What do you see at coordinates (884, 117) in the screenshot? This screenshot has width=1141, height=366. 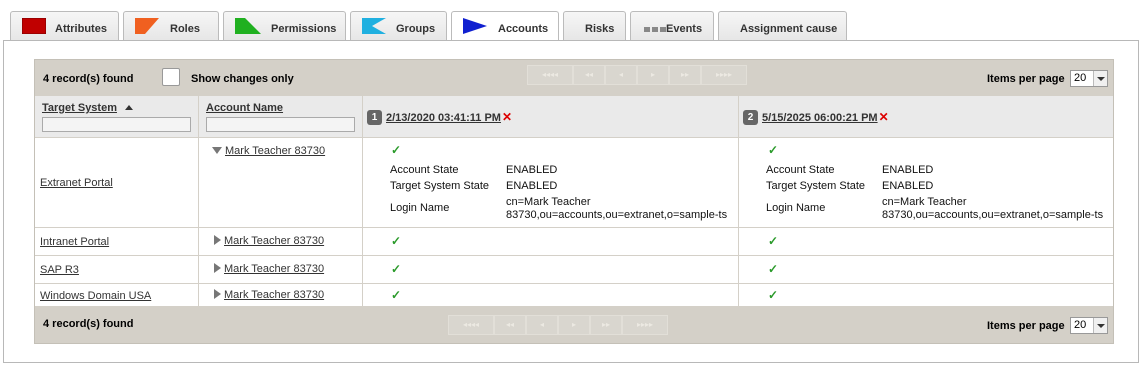 I see `remove-snapshot-2-icon: ✕` at bounding box center [884, 117].